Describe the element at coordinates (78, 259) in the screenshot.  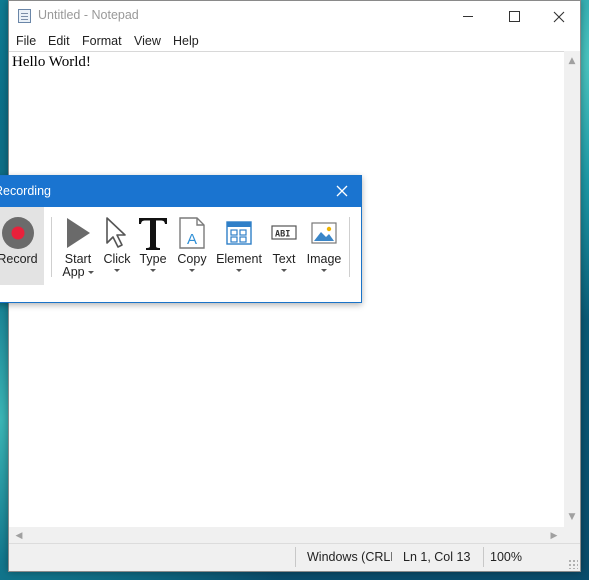
I see `start-app-label-line1: Start` at that location.